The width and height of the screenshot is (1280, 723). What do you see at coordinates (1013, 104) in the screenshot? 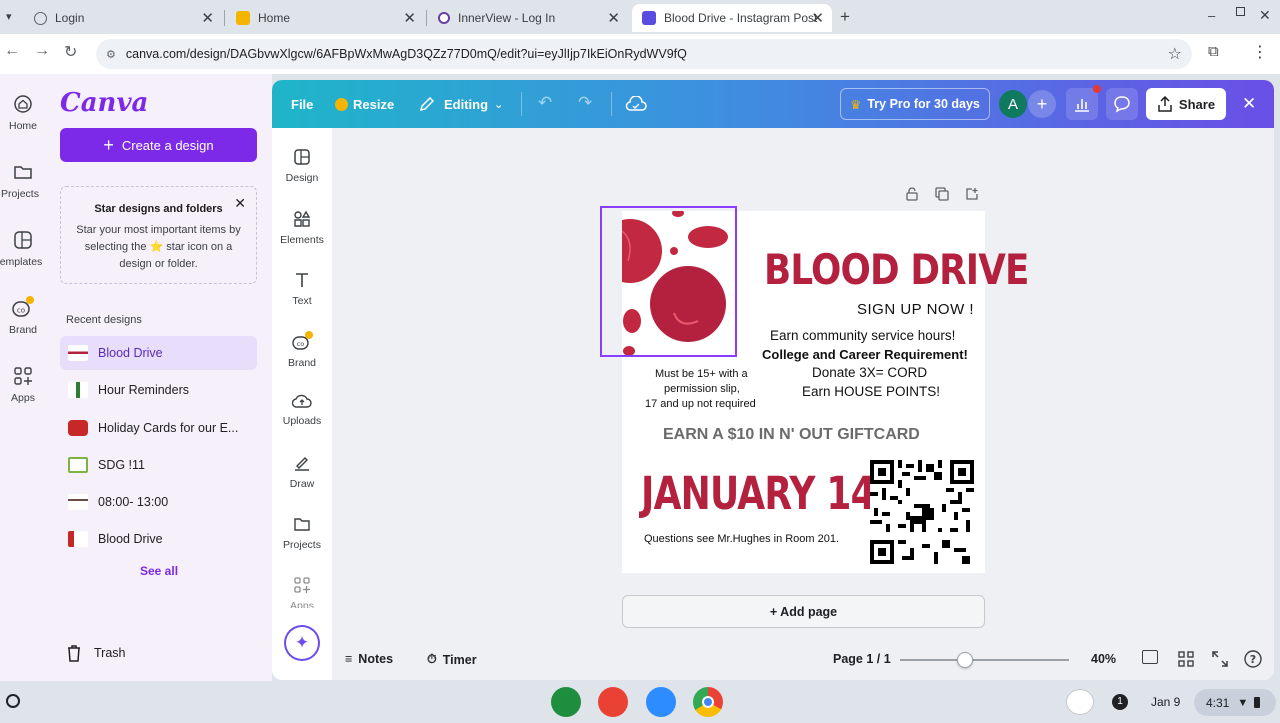
I see `avatar: A` at bounding box center [1013, 104].